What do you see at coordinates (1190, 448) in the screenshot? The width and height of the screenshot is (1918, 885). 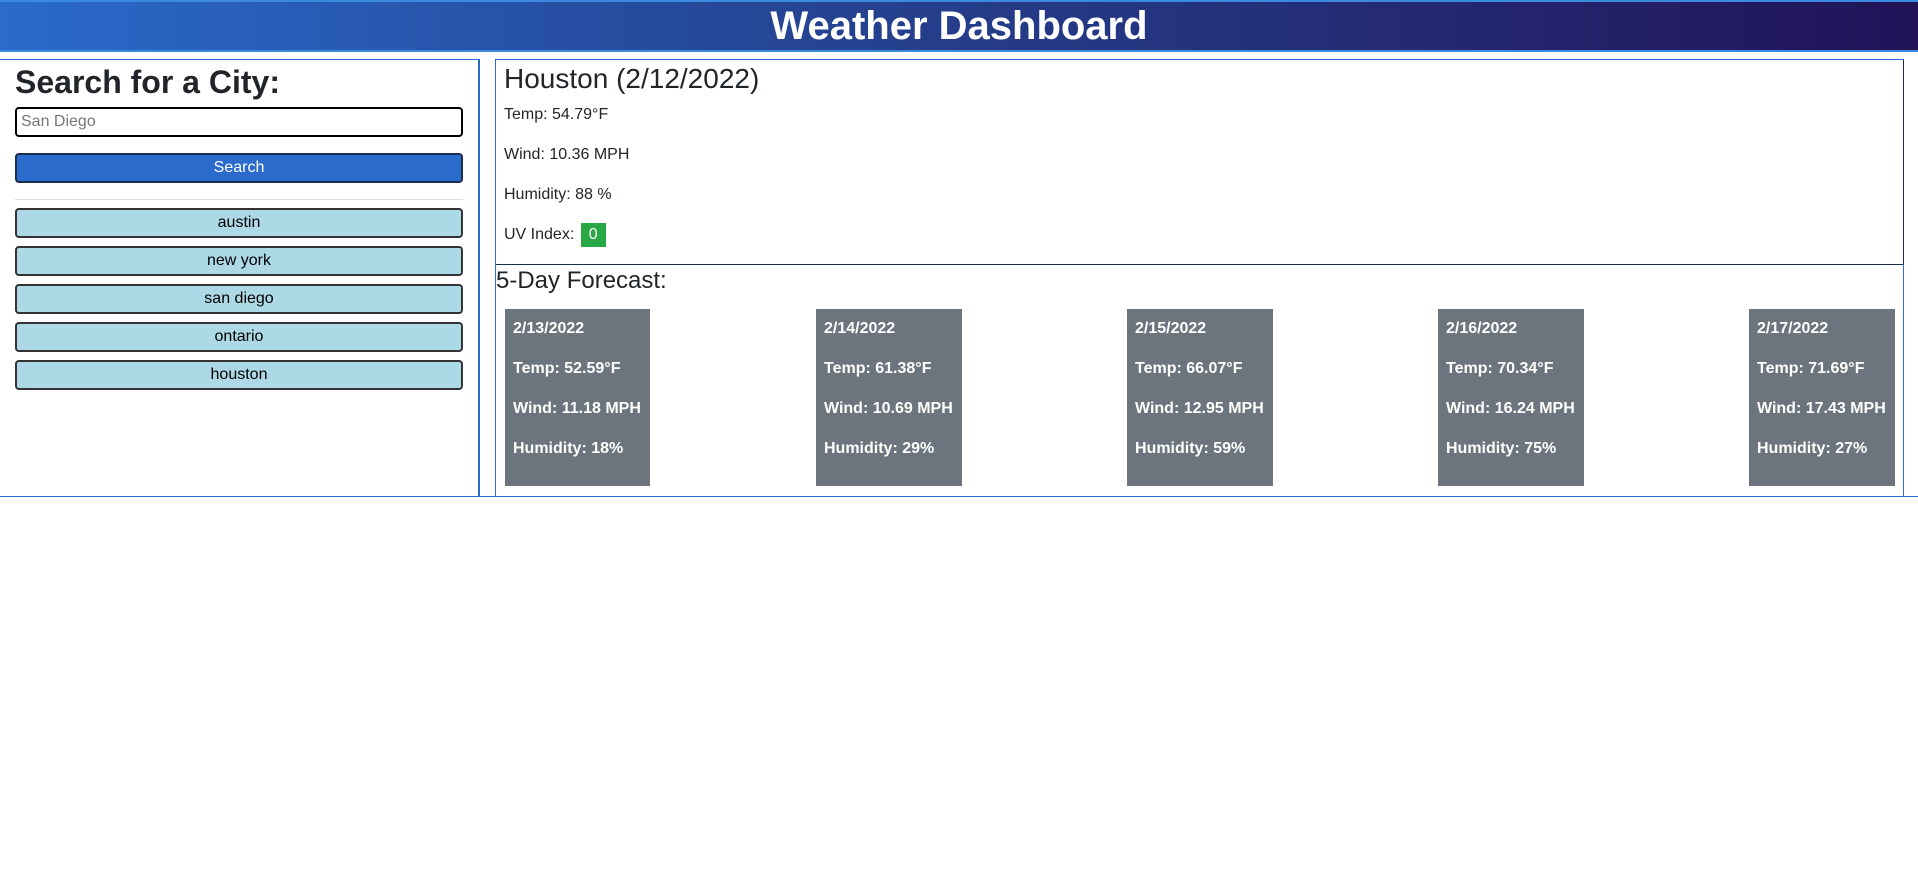 I see `forecast-humidity: Humidity: 59%` at bounding box center [1190, 448].